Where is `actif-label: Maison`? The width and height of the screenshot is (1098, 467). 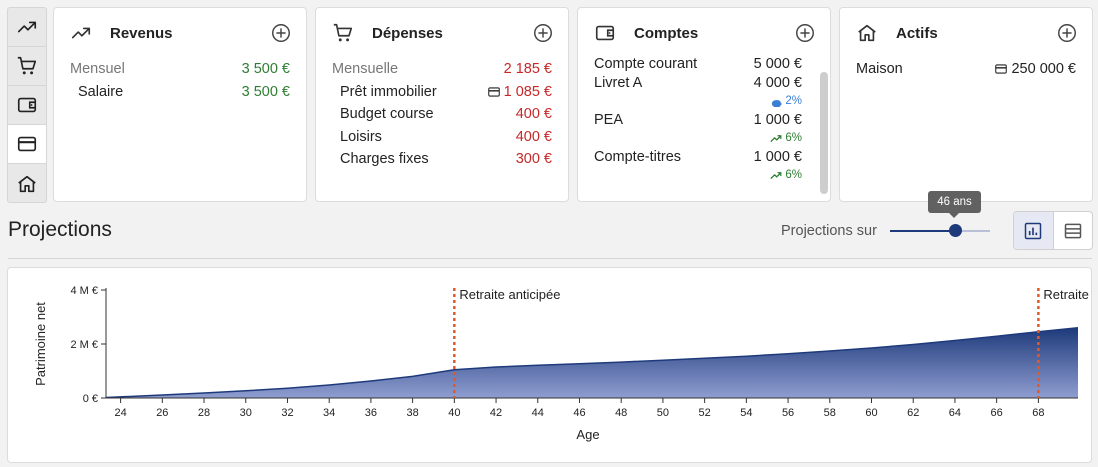
actif-label: Maison is located at coordinates (879, 69).